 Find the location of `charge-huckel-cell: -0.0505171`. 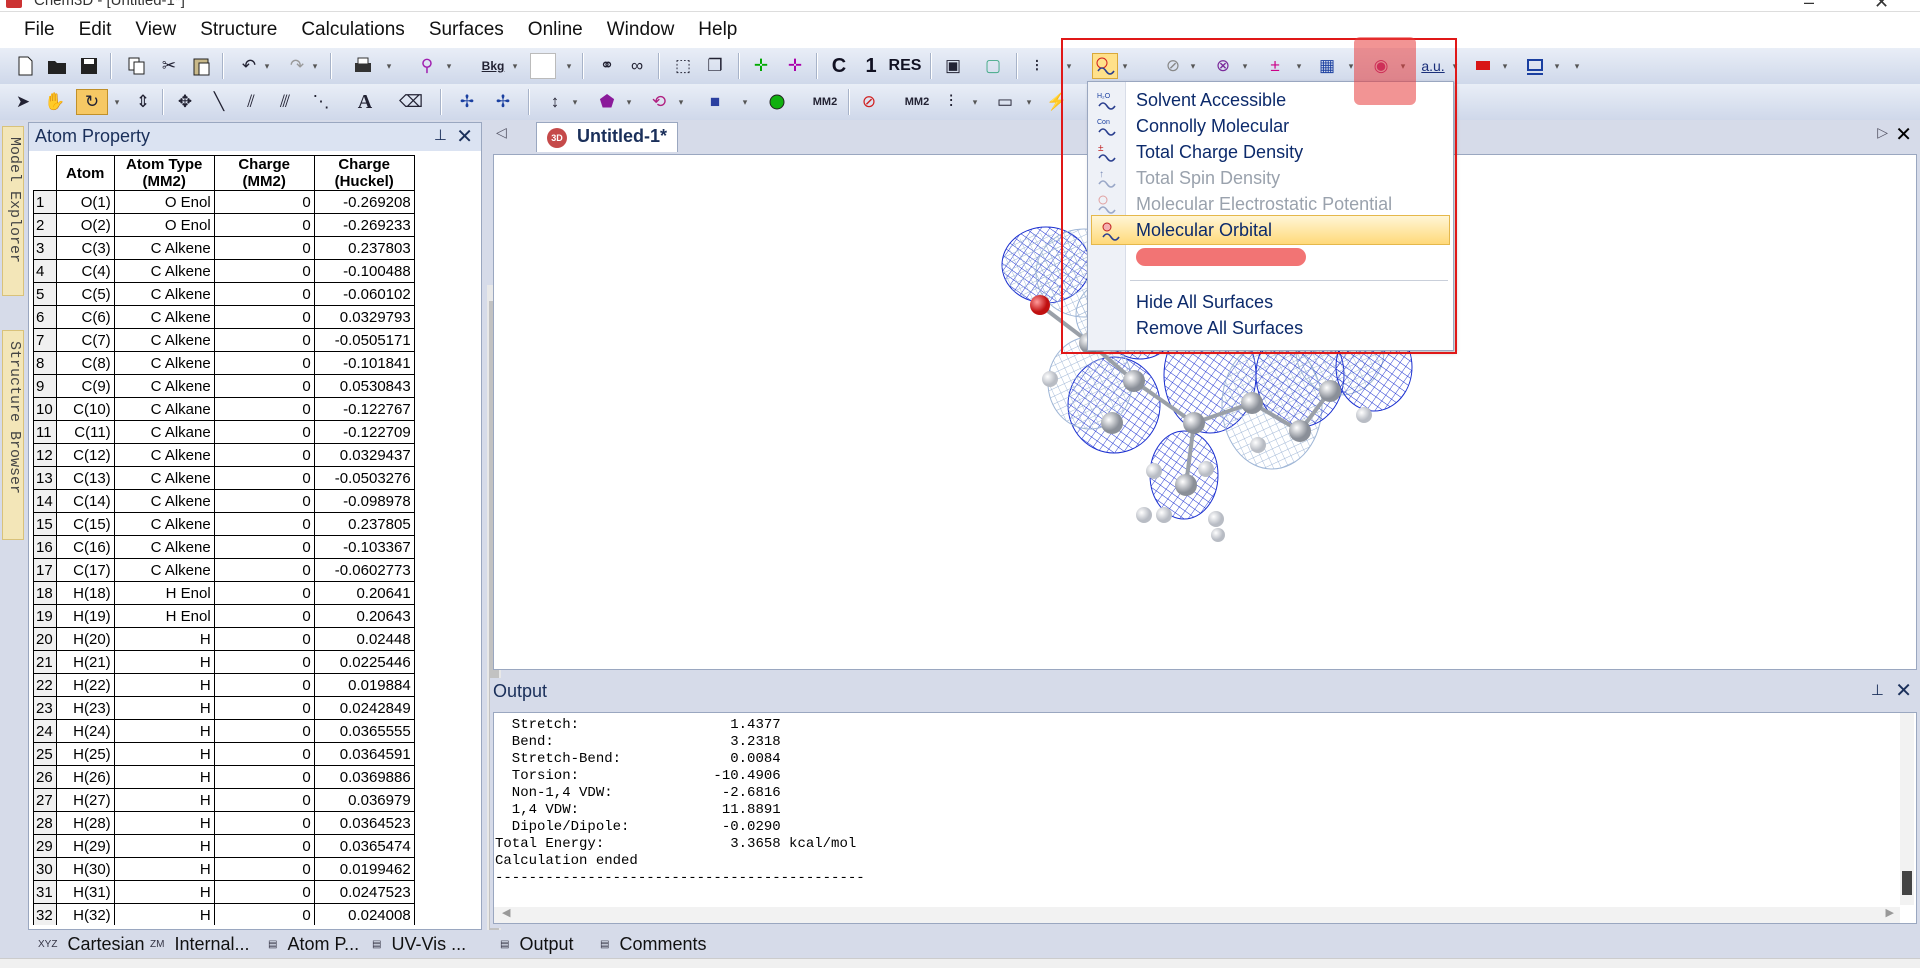

charge-huckel-cell: -0.0505171 is located at coordinates (364, 340).